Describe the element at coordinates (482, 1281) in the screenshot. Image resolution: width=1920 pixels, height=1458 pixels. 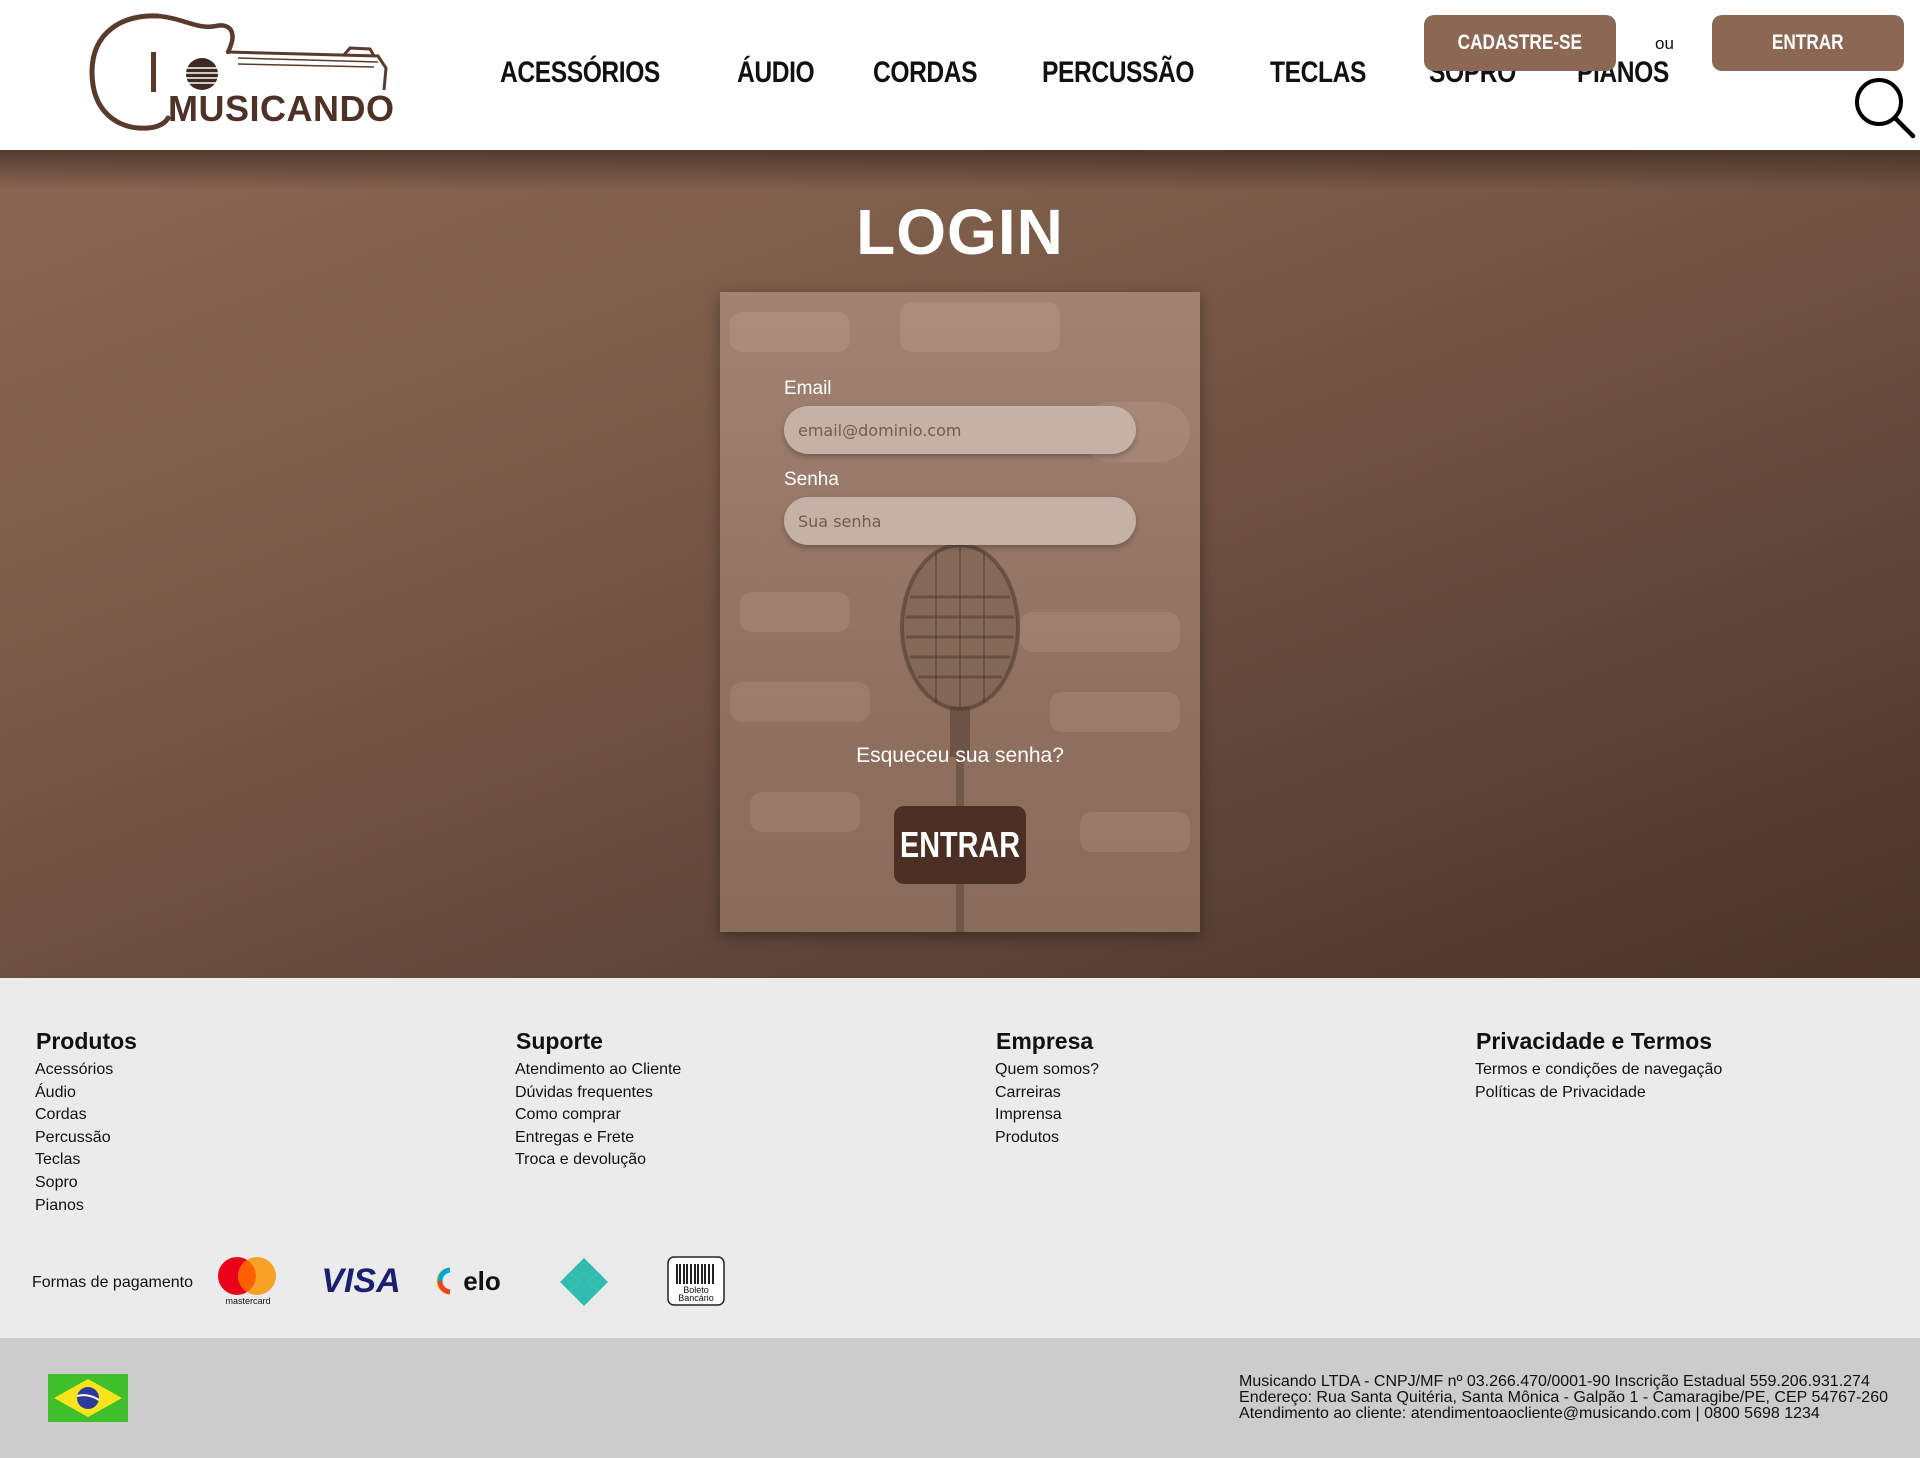
I see `elo-text: elo` at that location.